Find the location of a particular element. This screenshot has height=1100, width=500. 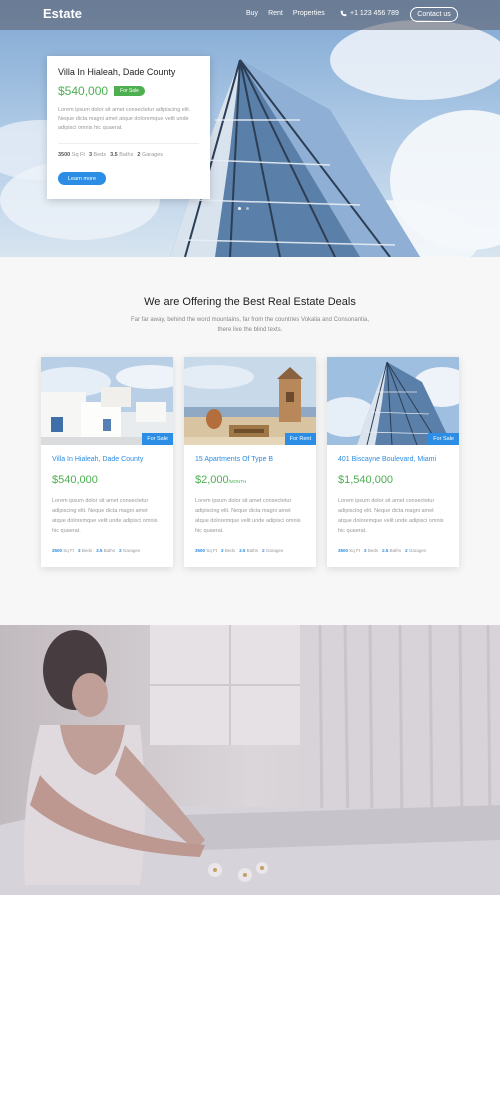

property-image-1: For Sale is located at coordinates (107, 401).